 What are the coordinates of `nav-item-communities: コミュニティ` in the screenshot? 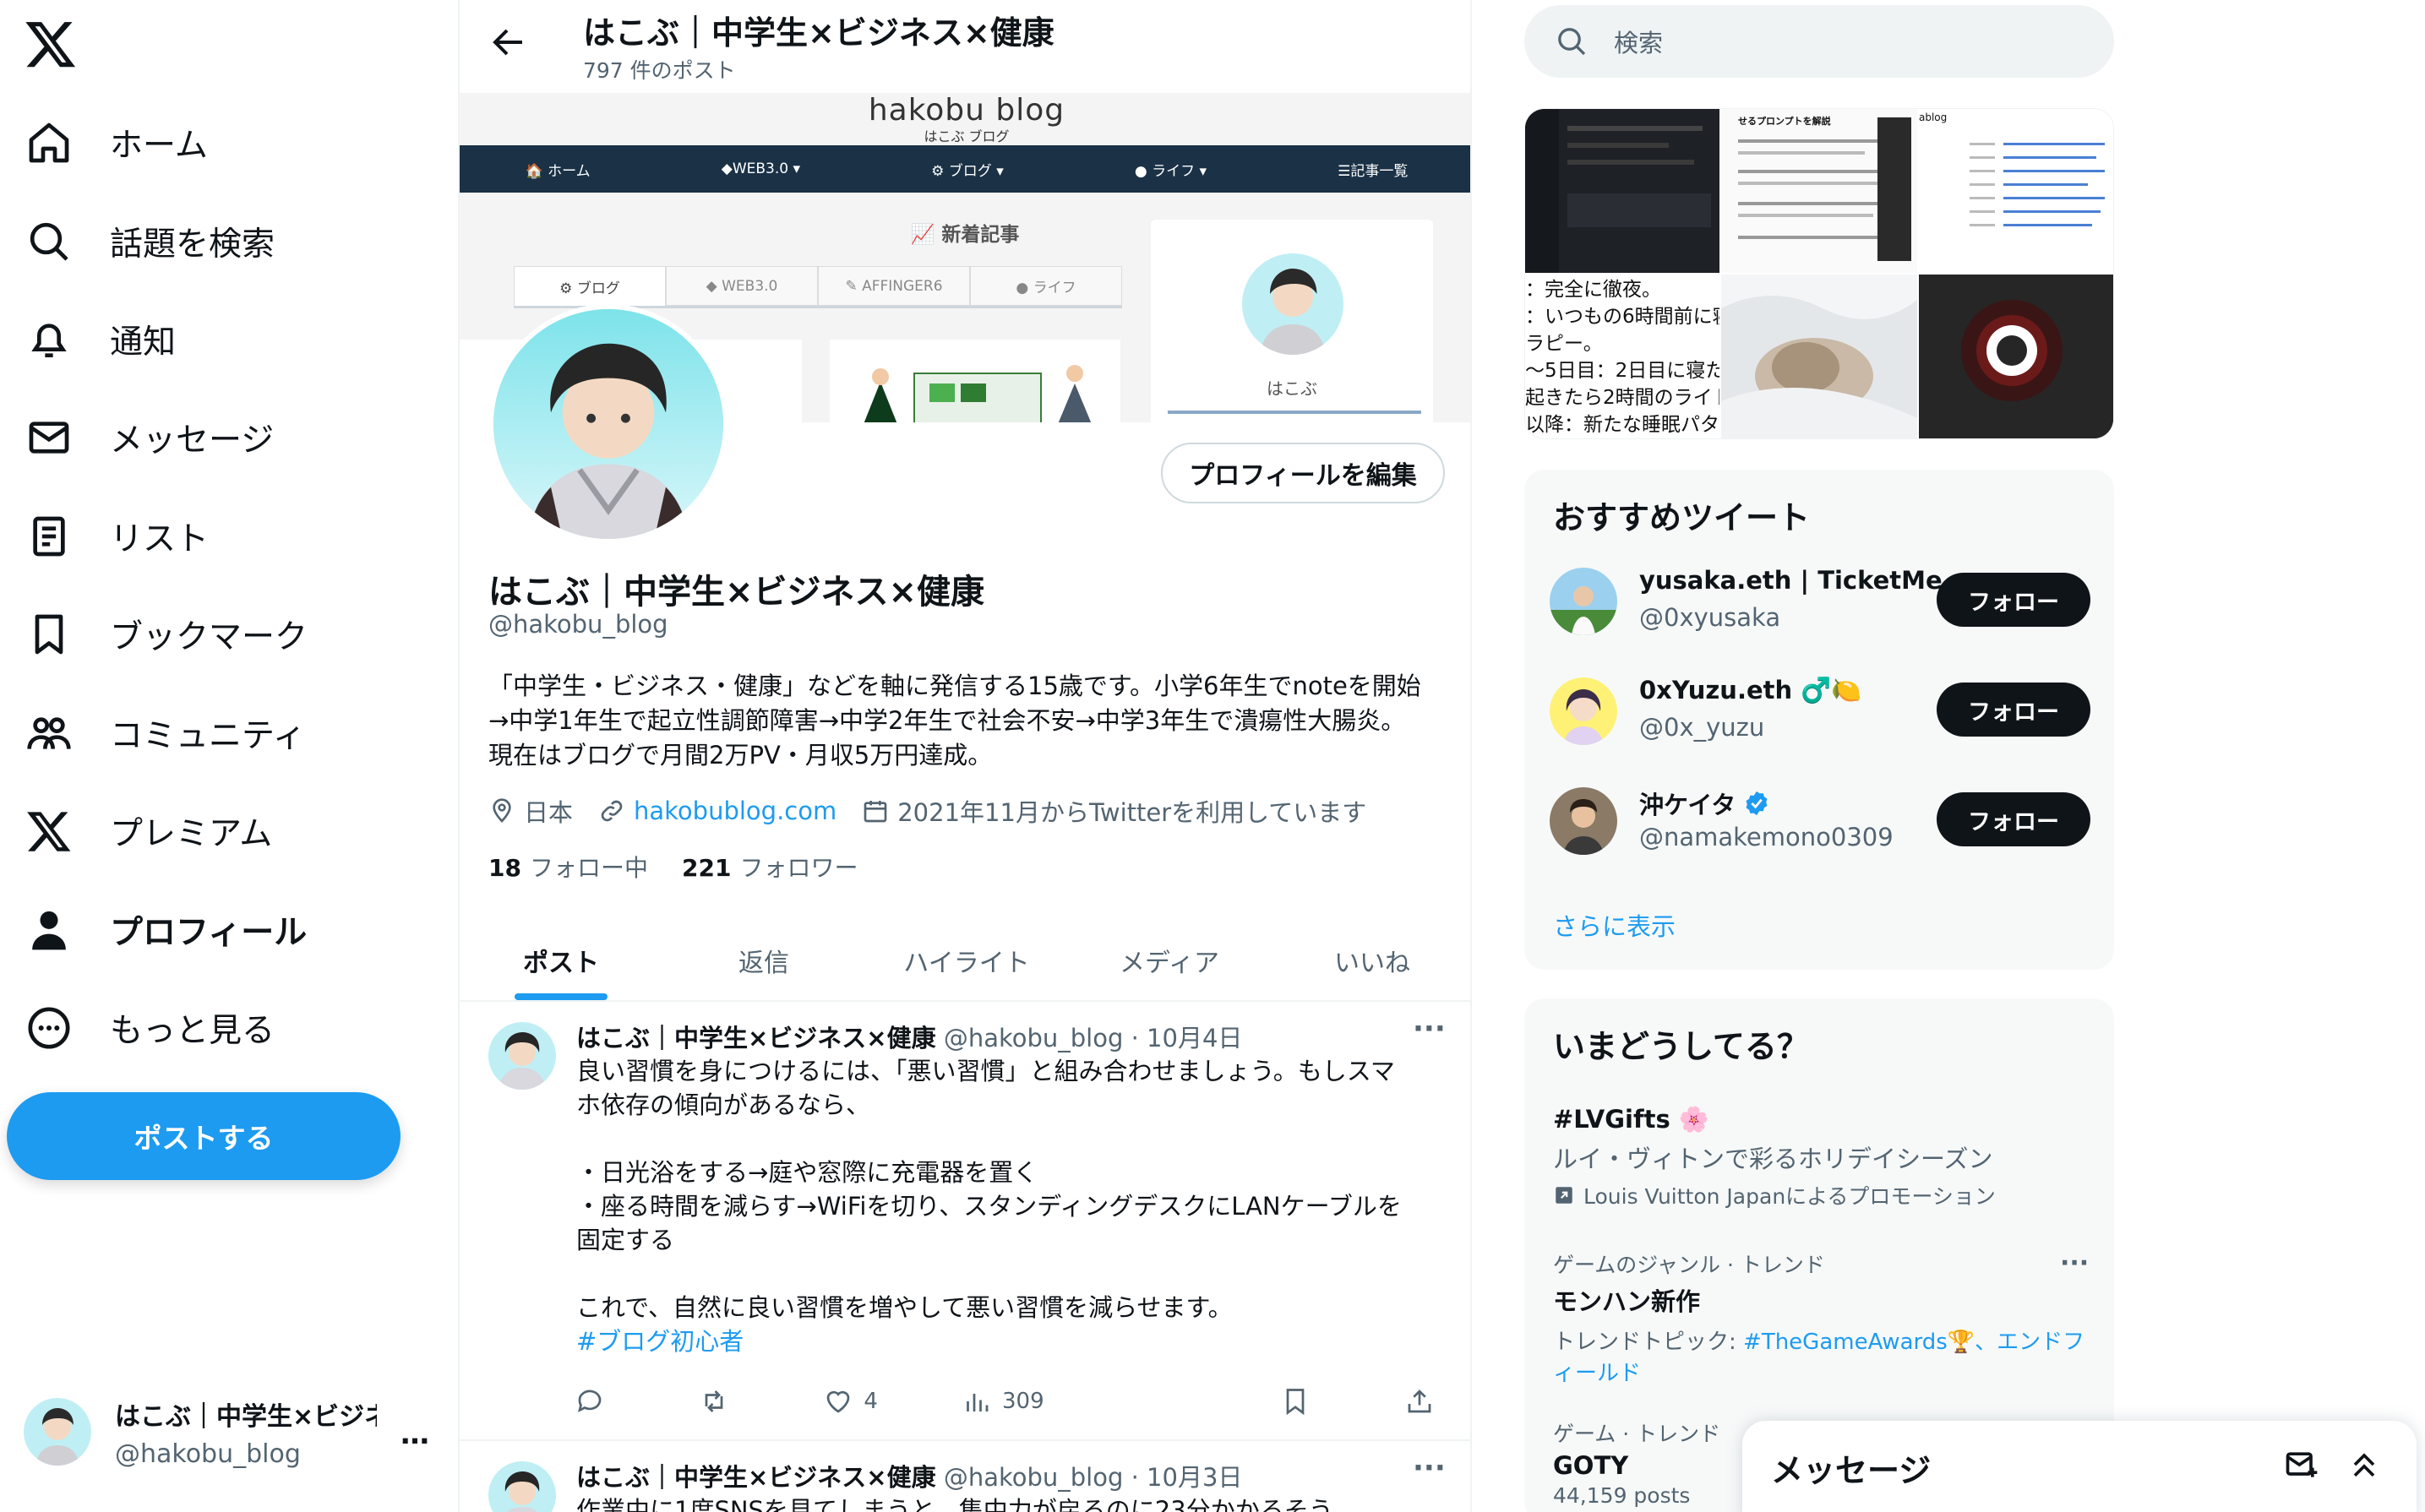 It's located at (228, 733).